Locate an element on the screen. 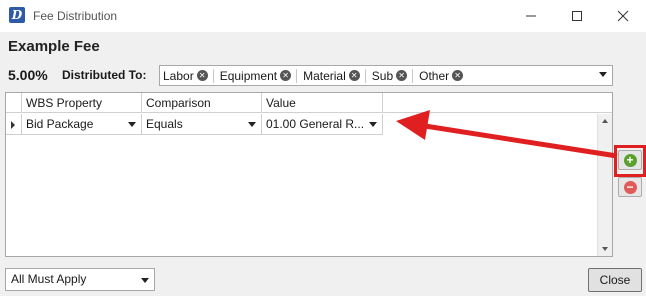  distributed-to-label: Distributed To: is located at coordinates (104, 75).